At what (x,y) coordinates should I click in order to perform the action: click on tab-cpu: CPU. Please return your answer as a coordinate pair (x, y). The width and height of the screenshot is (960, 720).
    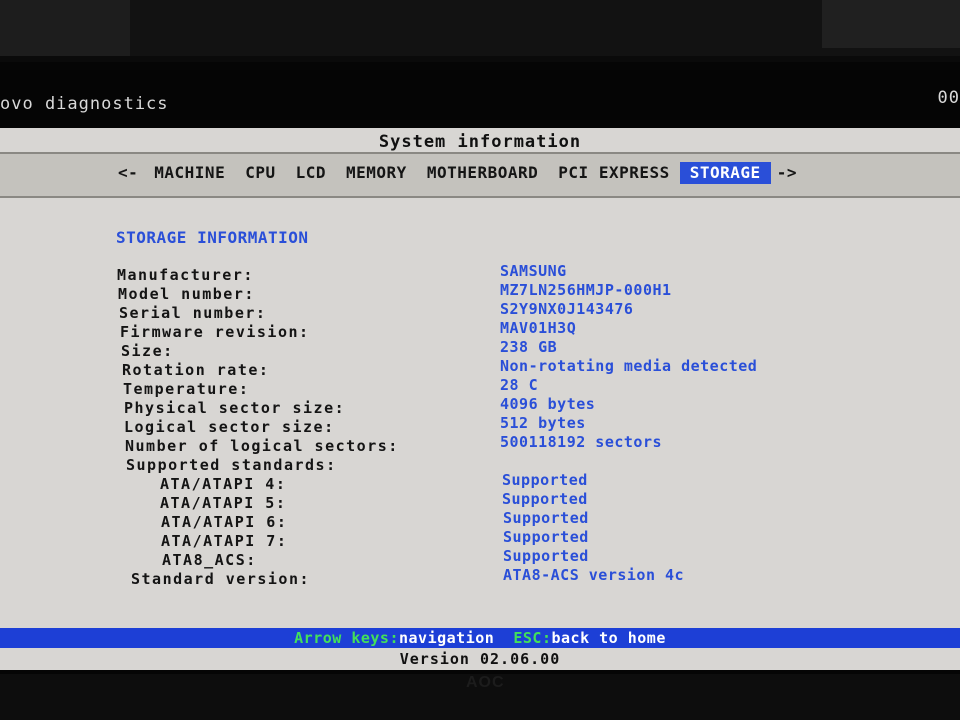
    Looking at the image, I should click on (260, 173).